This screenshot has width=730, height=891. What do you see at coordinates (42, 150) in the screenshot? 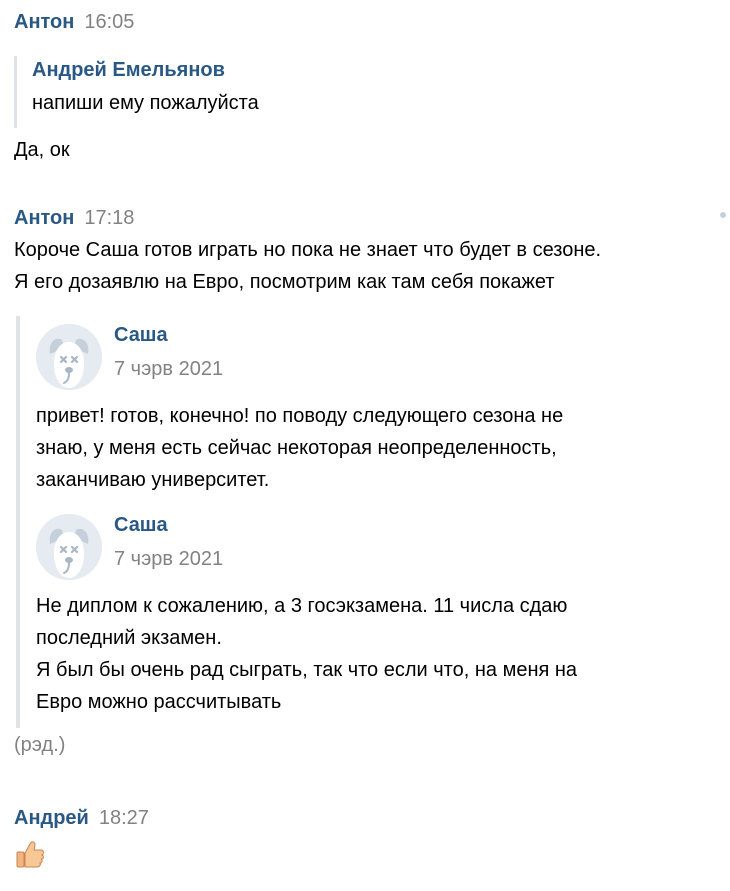
I see `message-text: Да, ок` at bounding box center [42, 150].